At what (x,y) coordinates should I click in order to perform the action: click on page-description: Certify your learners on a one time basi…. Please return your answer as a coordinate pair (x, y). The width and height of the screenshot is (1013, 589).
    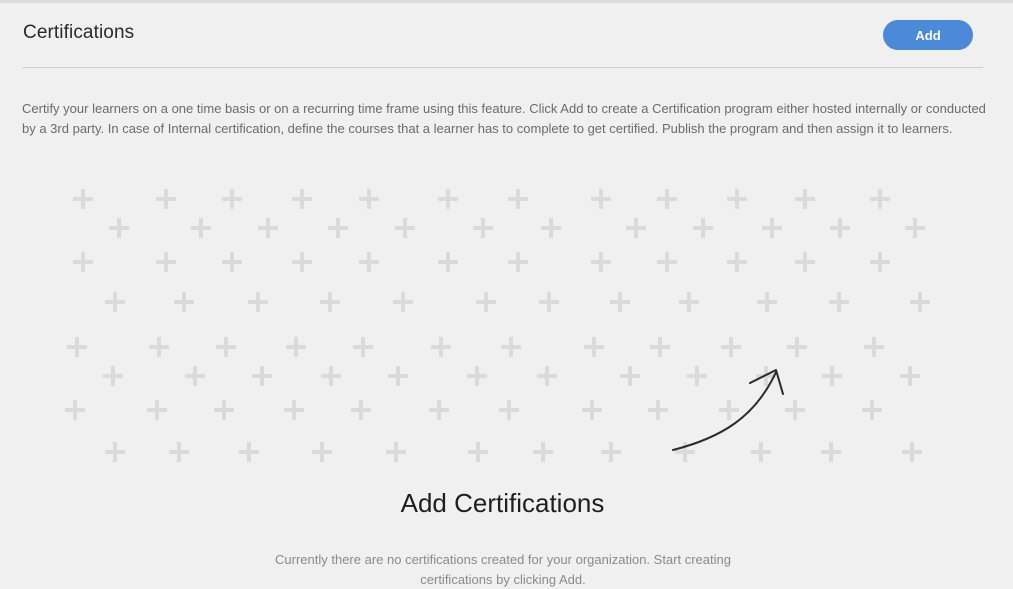
    Looking at the image, I should click on (504, 118).